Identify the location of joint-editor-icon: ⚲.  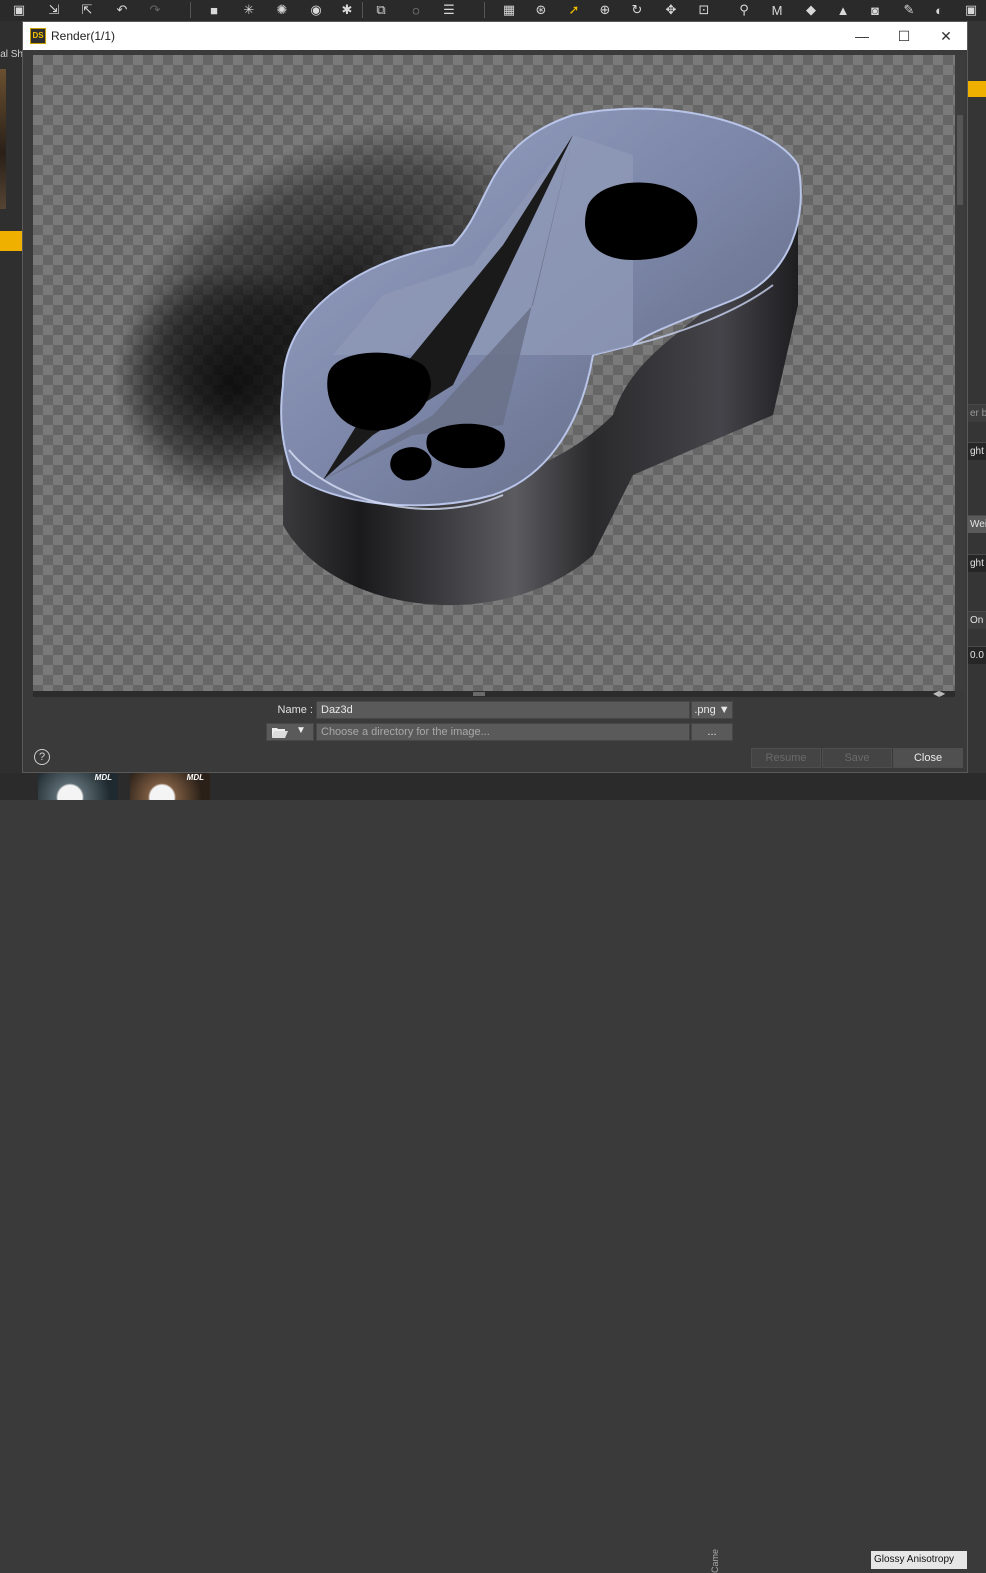
(744, 10).